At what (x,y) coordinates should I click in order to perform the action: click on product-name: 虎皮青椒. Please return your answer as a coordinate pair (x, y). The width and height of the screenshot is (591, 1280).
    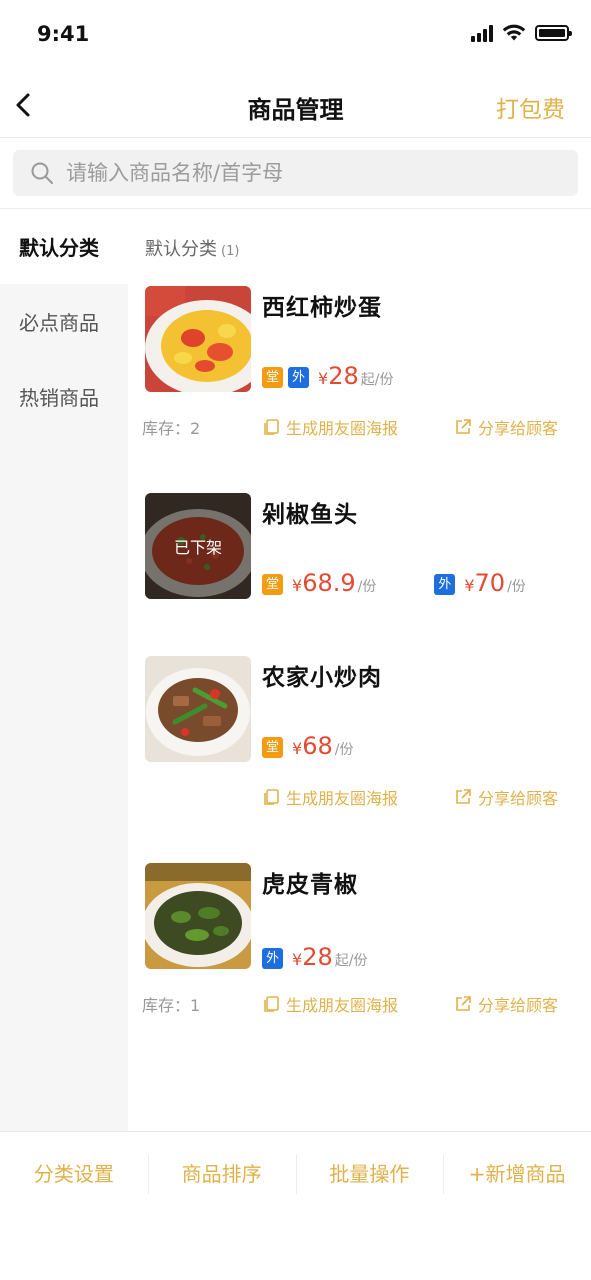
    Looking at the image, I should click on (310, 885).